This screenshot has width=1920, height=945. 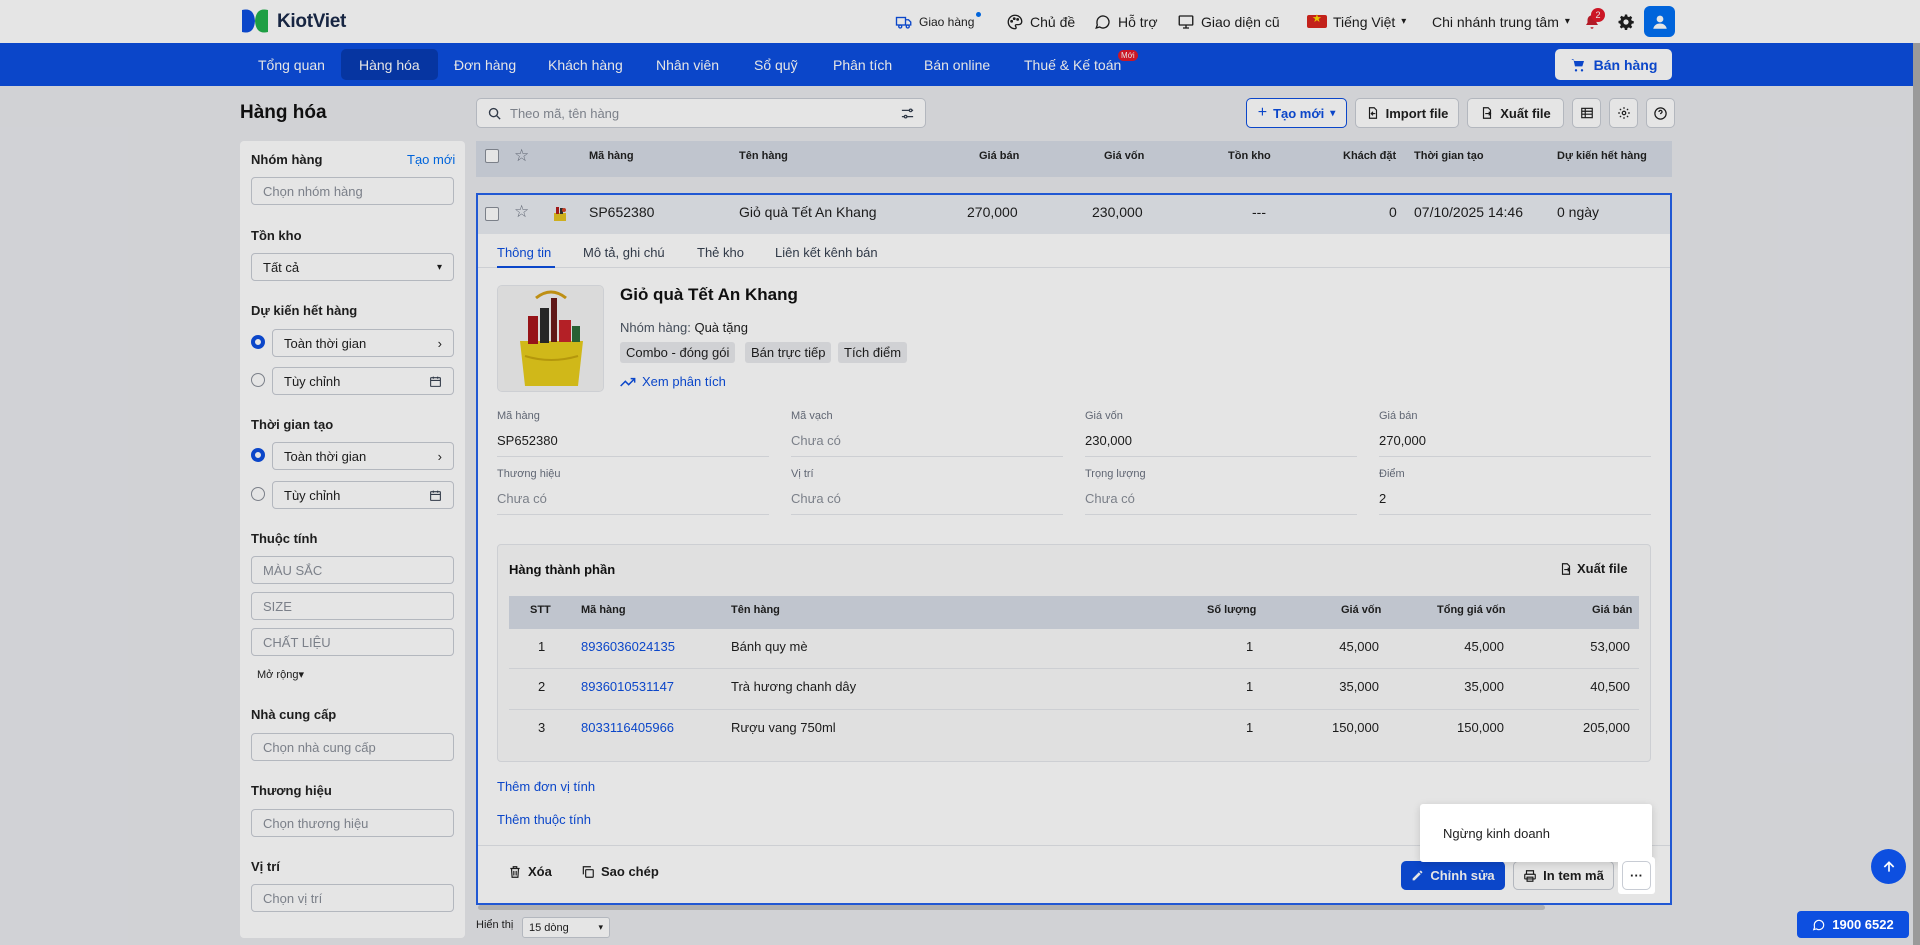 I want to click on more-actions-menu: Ngừng kinh doanh, so click(x=1536, y=833).